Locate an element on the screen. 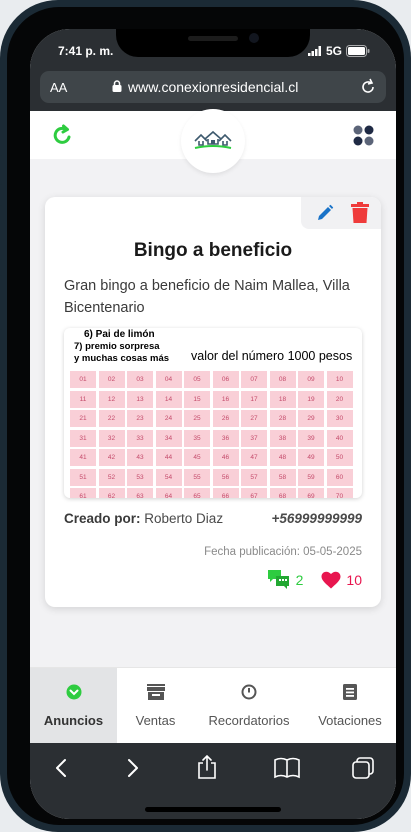  publication-date: Fecha publicación: 05-05-2025 is located at coordinates (283, 552).